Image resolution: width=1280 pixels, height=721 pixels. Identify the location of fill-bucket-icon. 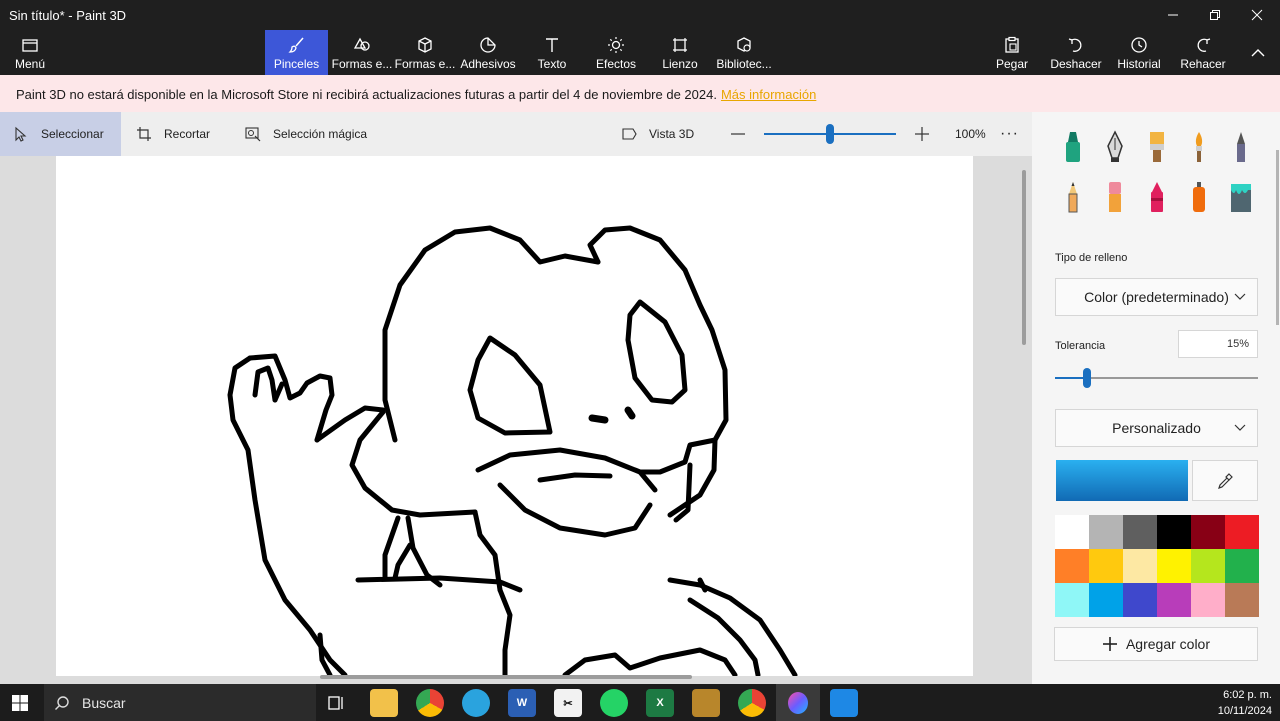
(1241, 197).